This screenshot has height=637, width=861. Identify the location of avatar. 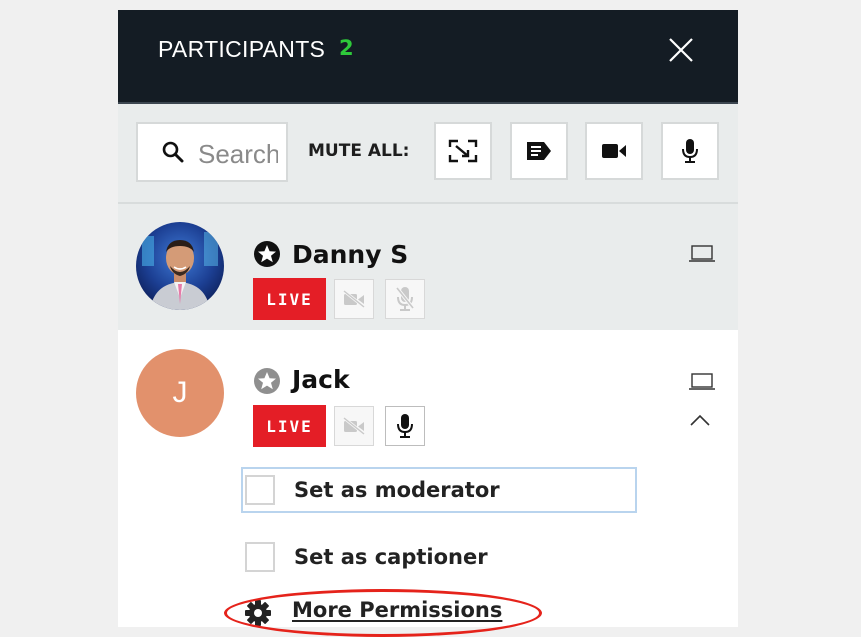
(180, 266).